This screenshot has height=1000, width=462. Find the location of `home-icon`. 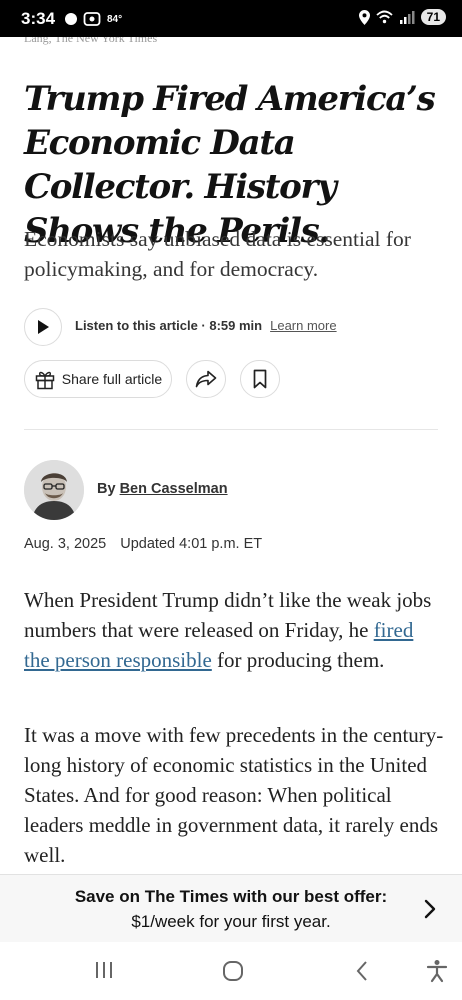

home-icon is located at coordinates (233, 971).